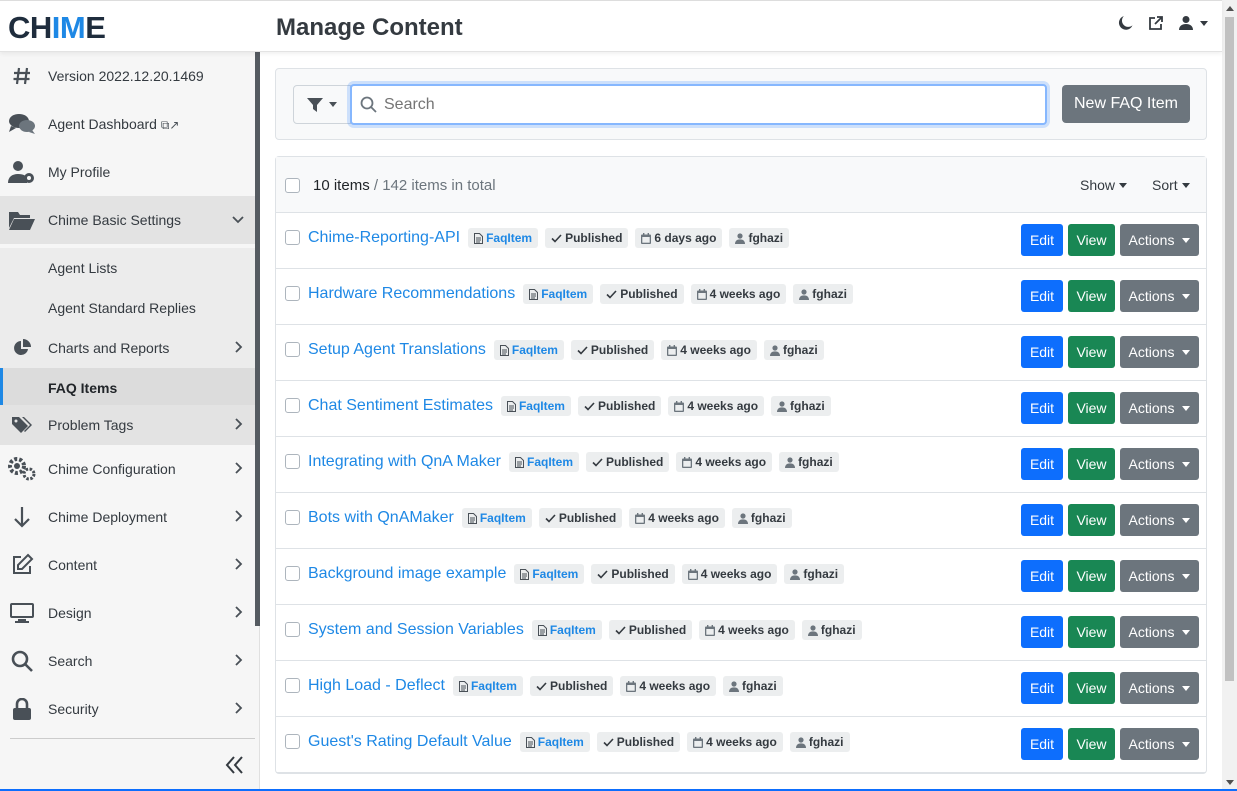 This screenshot has height=791, width=1237. What do you see at coordinates (1230, 782) in the screenshot?
I see `scroll-down-icon` at bounding box center [1230, 782].